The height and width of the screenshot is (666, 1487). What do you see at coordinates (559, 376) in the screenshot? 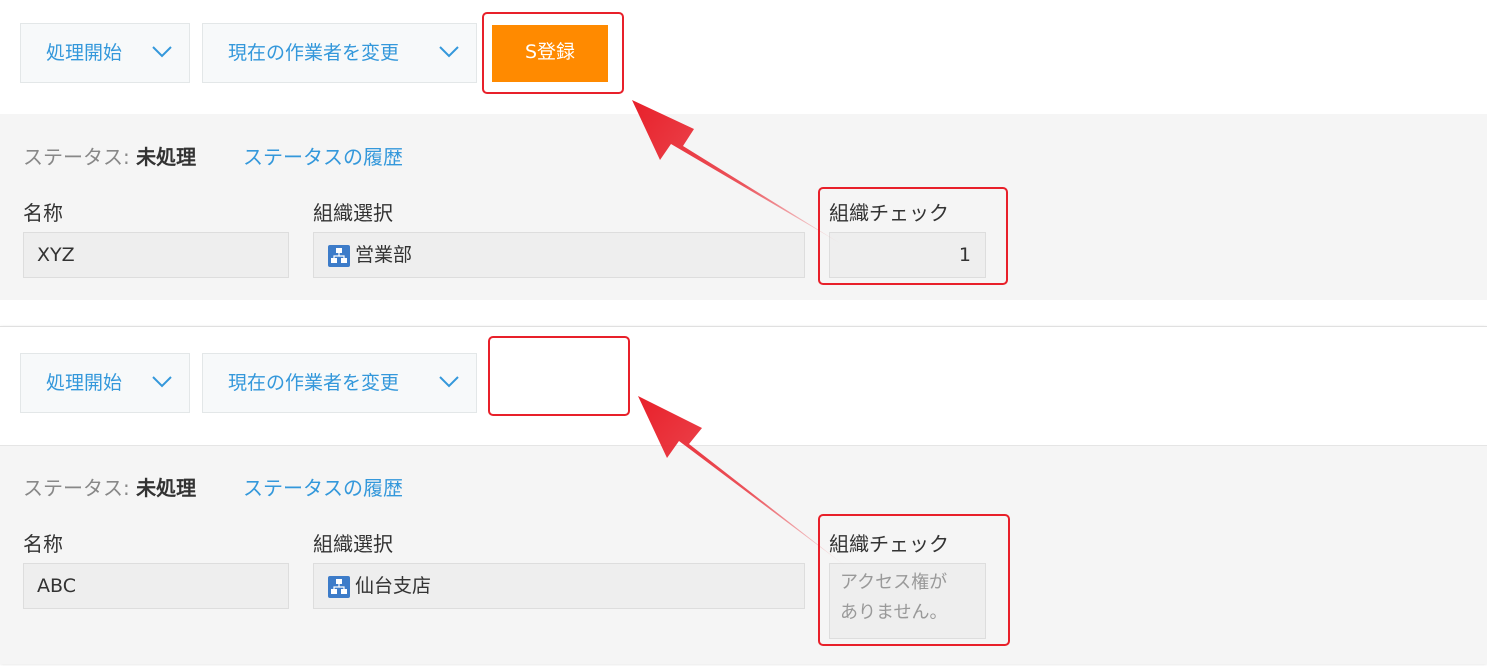
I see `highlight-box-empty-button-area` at bounding box center [559, 376].